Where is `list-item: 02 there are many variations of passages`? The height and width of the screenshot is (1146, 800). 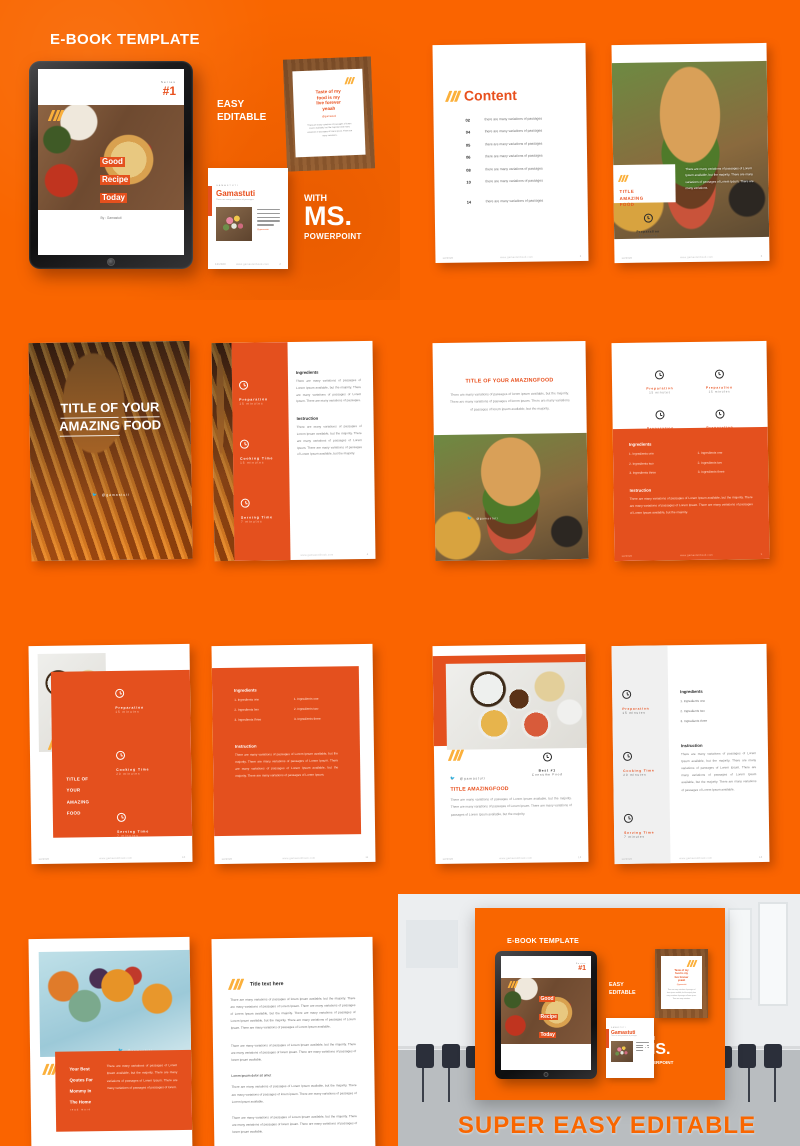
list-item: 02 there are many variations of passages is located at coordinates (519, 119).